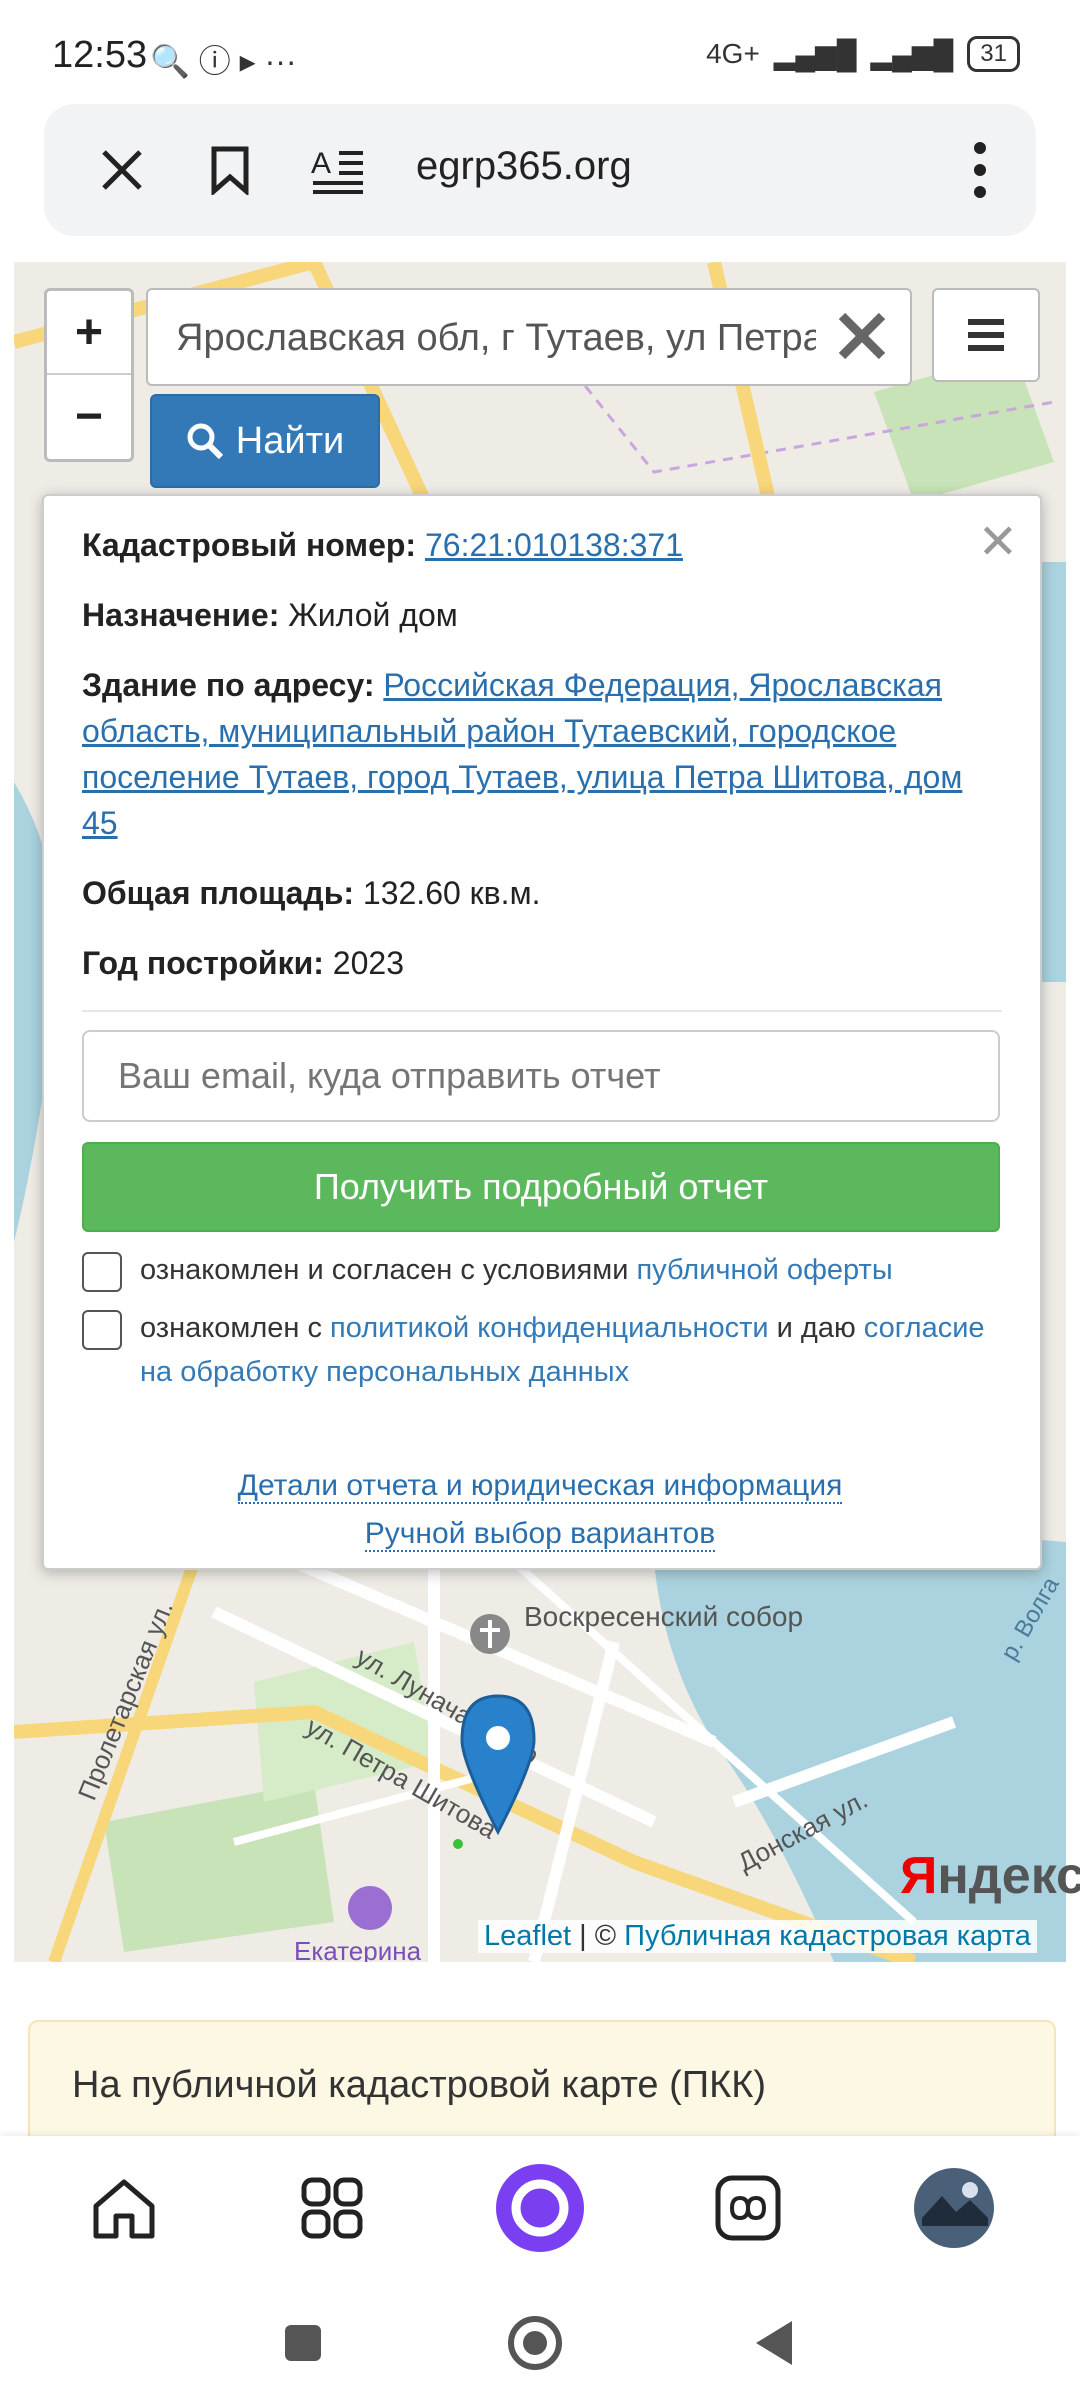  I want to click on system-home-button, so click(535, 2343).